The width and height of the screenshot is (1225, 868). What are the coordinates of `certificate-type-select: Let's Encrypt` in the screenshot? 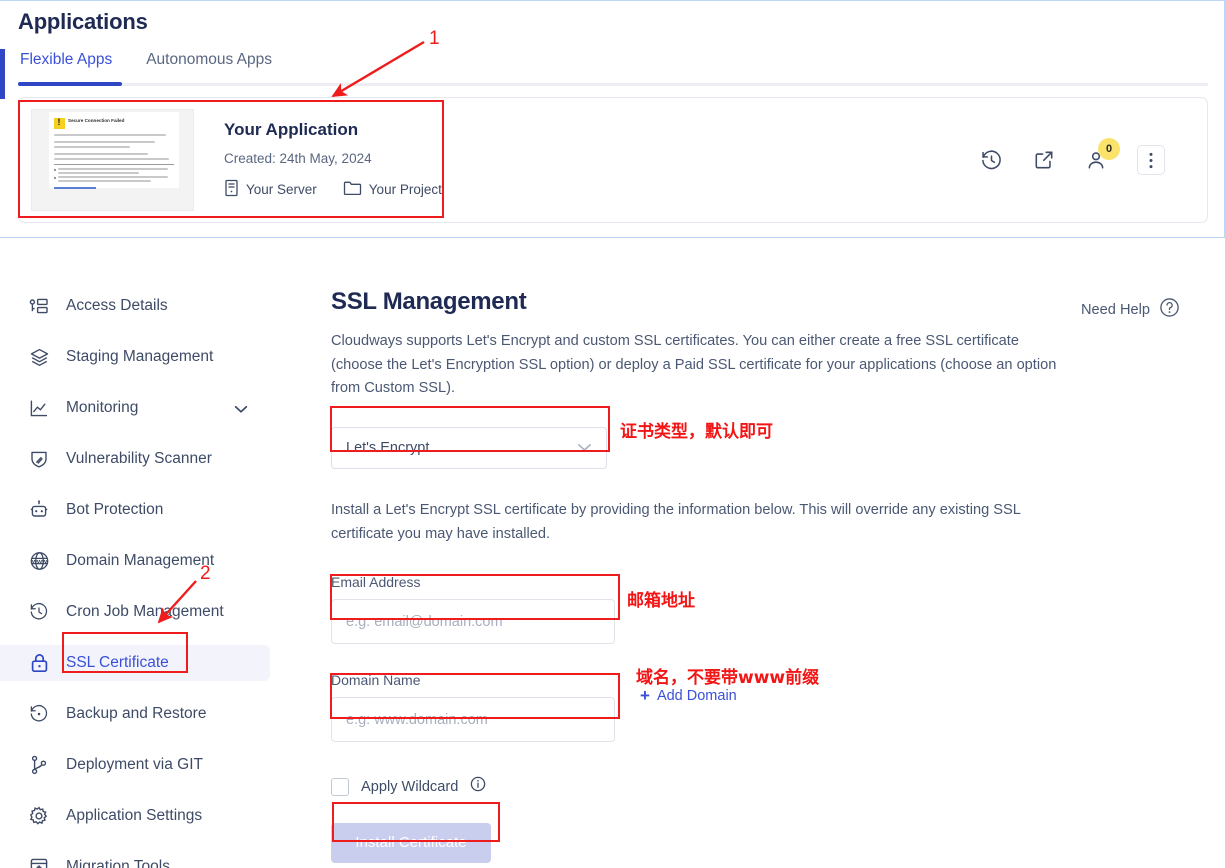 It's located at (469, 447).